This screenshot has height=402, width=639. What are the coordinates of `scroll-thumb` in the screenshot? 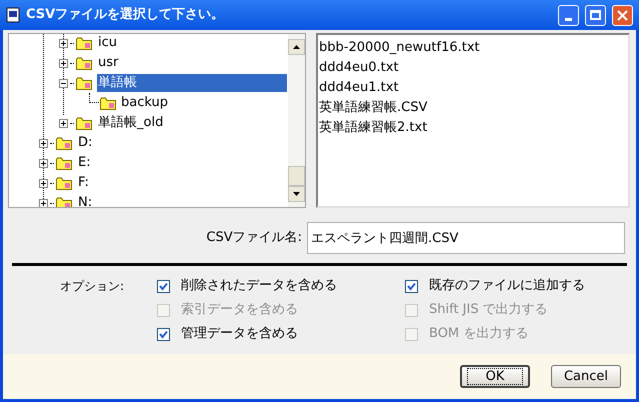 It's located at (296, 176).